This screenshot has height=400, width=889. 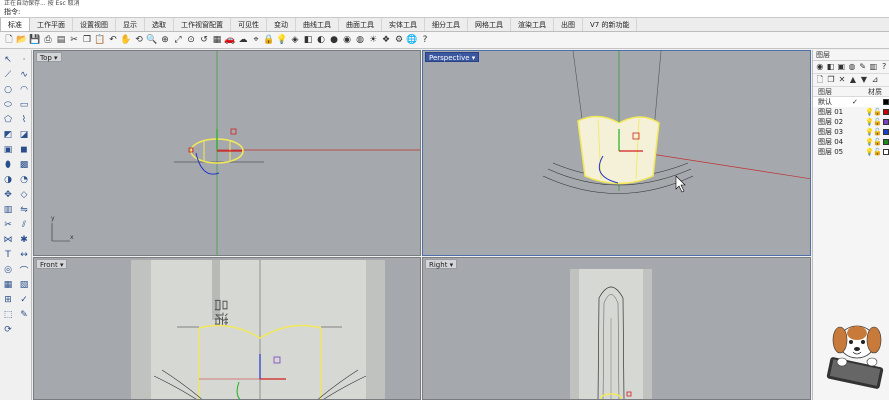 I want to click on zoom-extents-icon: ⤢, so click(x=178, y=40).